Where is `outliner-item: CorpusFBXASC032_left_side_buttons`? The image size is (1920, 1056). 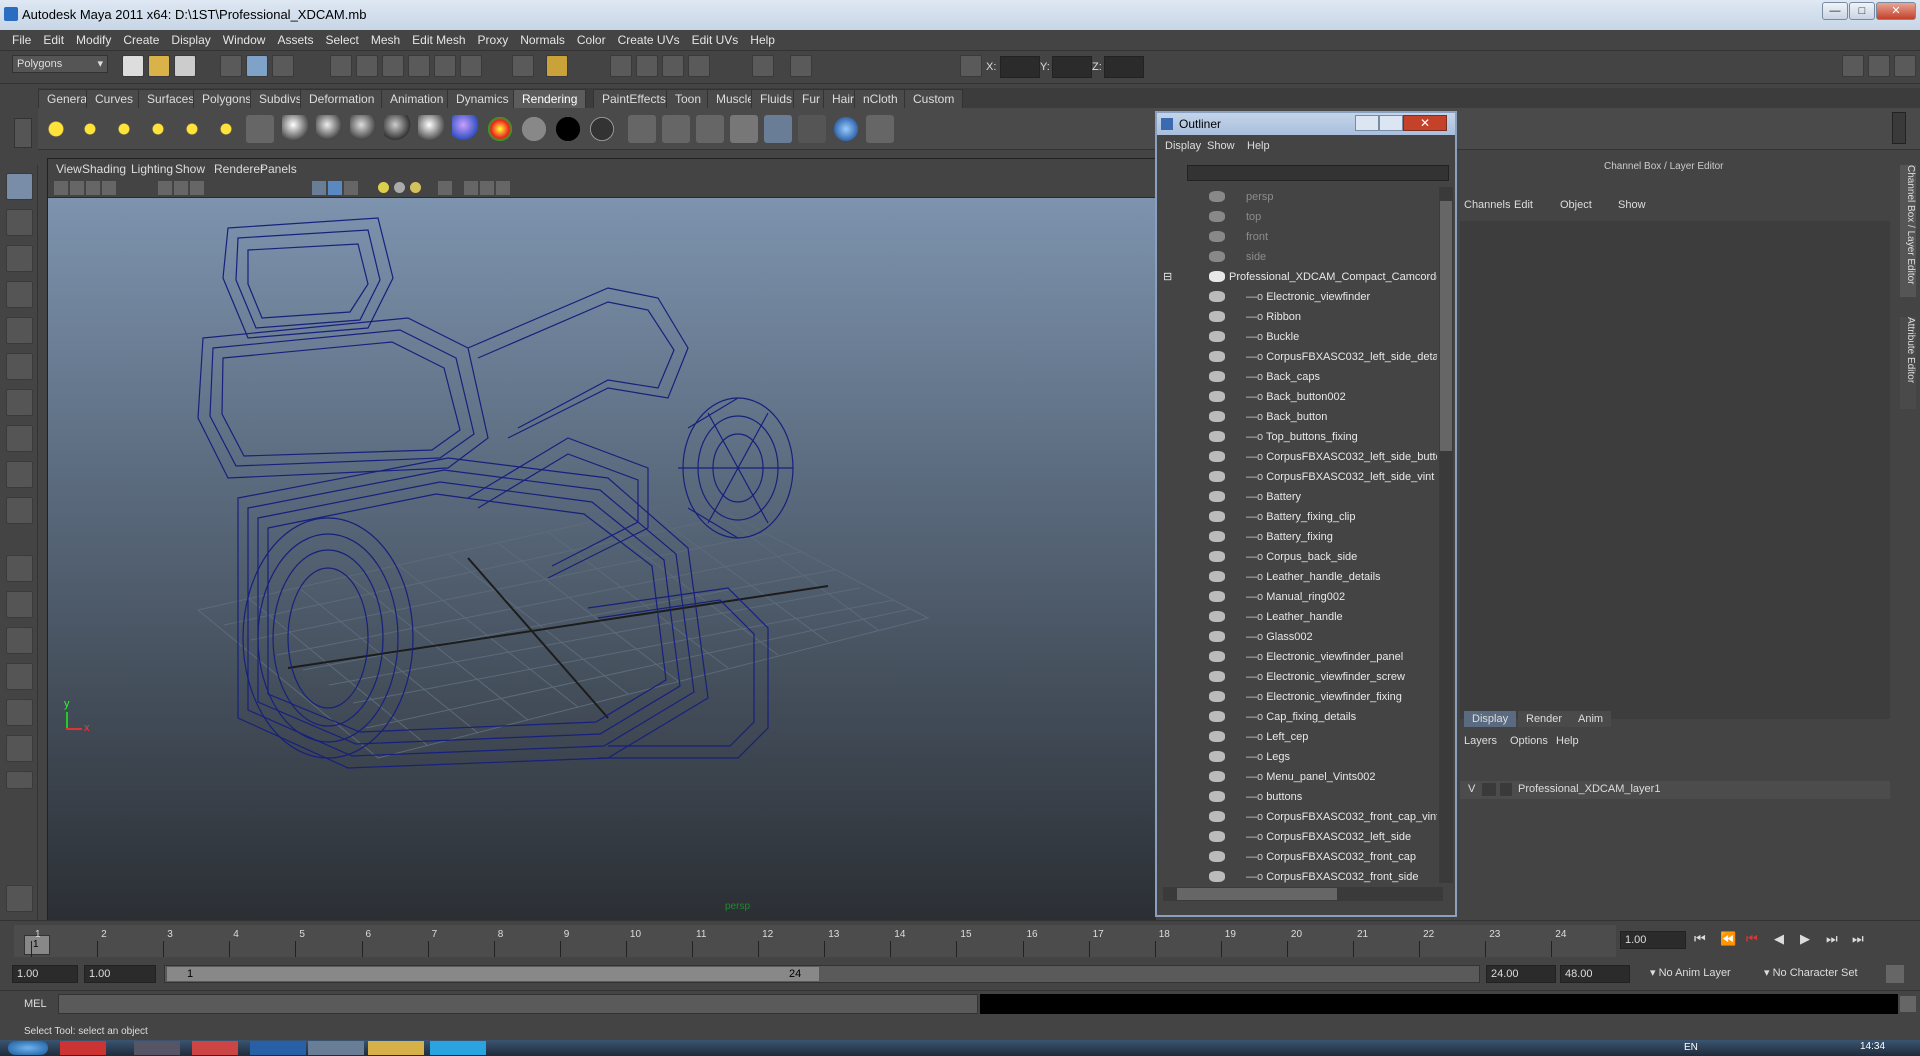 outliner-item: CorpusFBXASC032_left_side_buttons is located at coordinates (1297, 457).